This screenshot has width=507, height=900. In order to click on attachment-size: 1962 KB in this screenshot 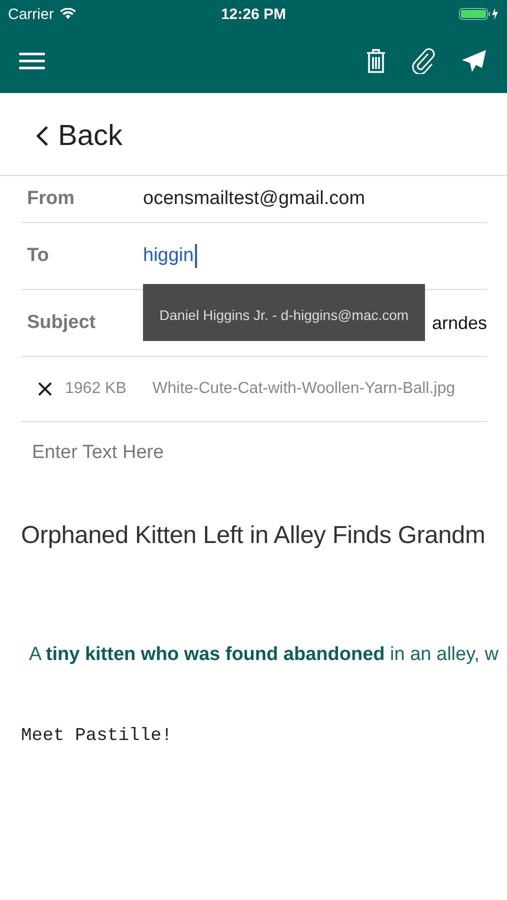, I will do `click(95, 389)`.